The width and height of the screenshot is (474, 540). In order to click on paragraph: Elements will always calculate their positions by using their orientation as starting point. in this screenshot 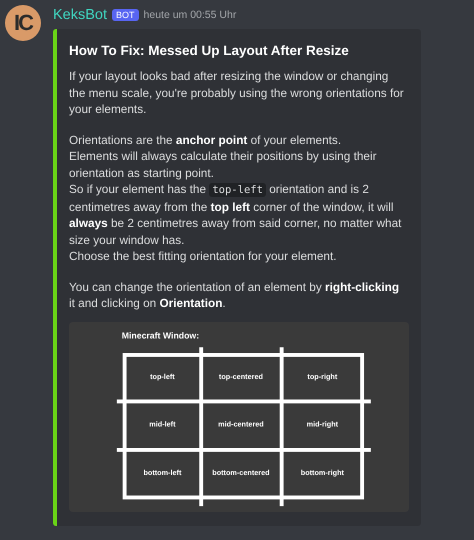, I will do `click(223, 164)`.